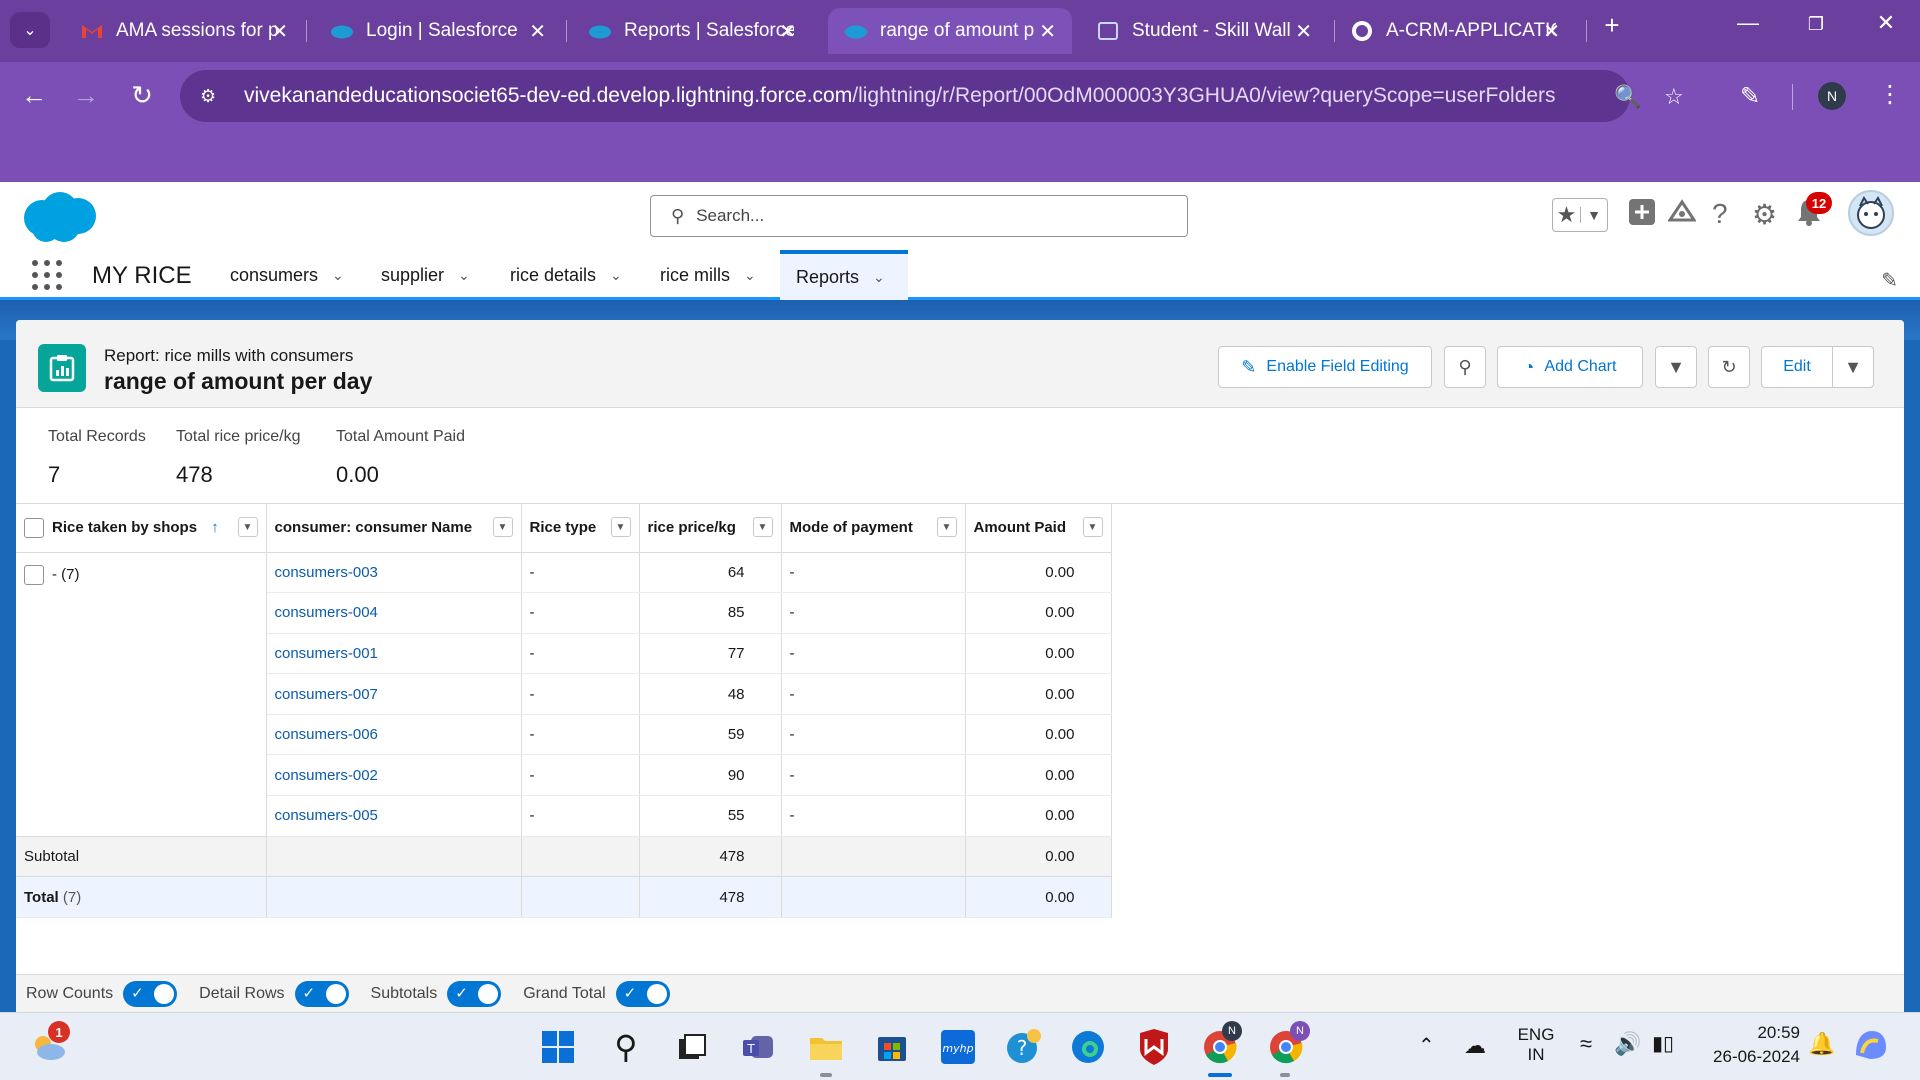 The height and width of the screenshot is (1080, 1920). What do you see at coordinates (102, 993) in the screenshot?
I see `row-counts-toggle: Row Counts ✓` at bounding box center [102, 993].